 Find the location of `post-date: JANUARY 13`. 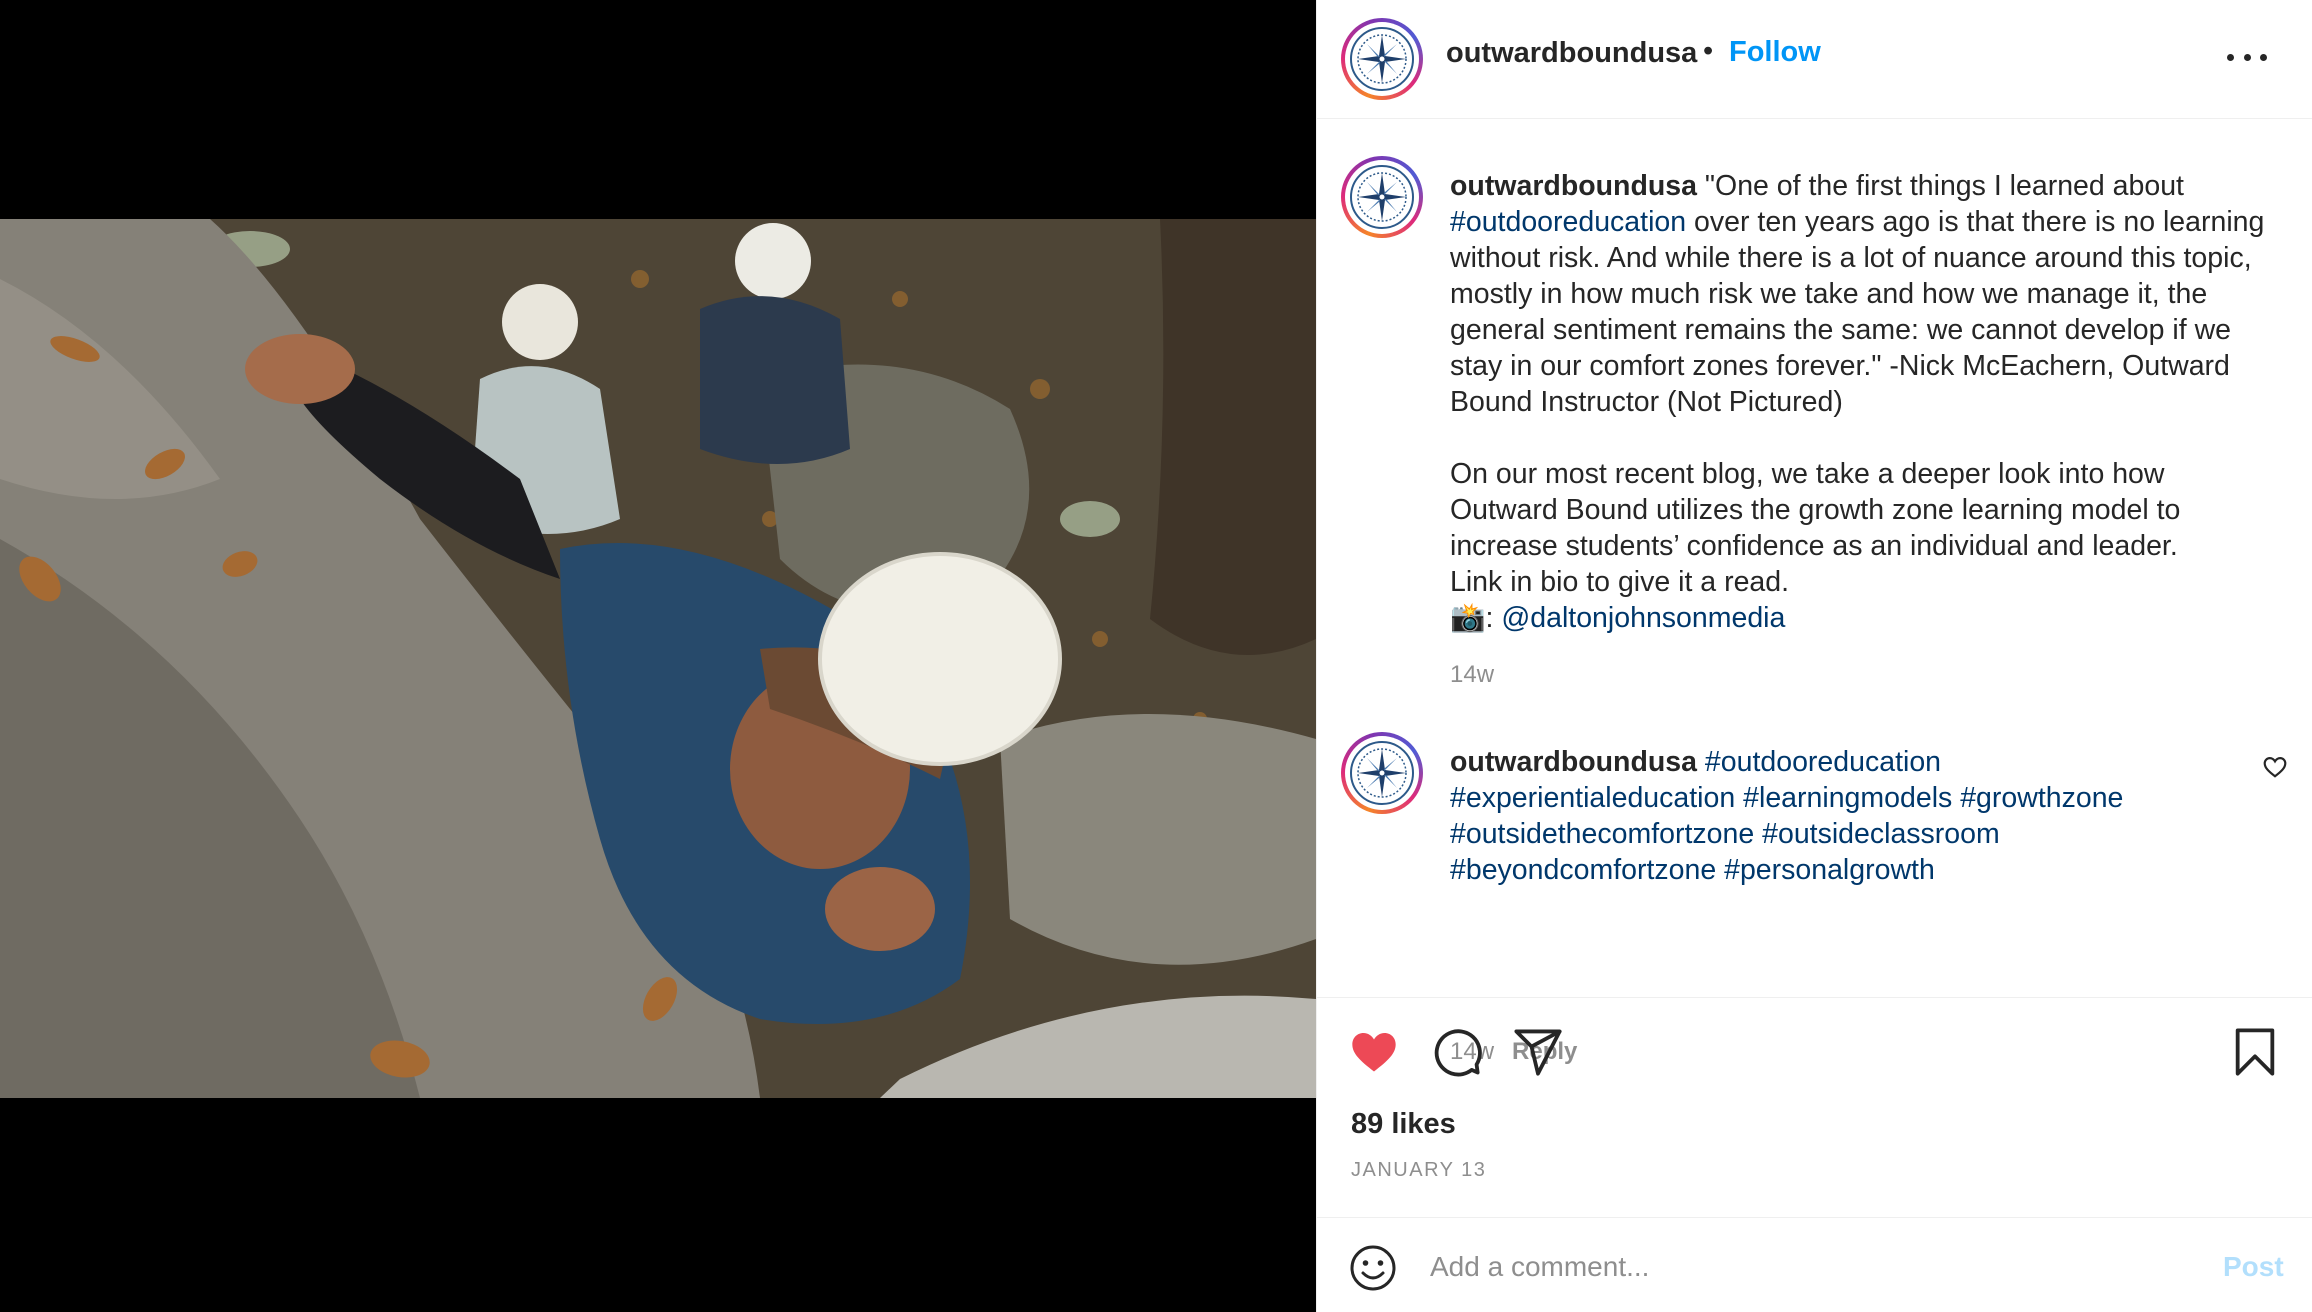

post-date: JANUARY 13 is located at coordinates (1419, 1170).